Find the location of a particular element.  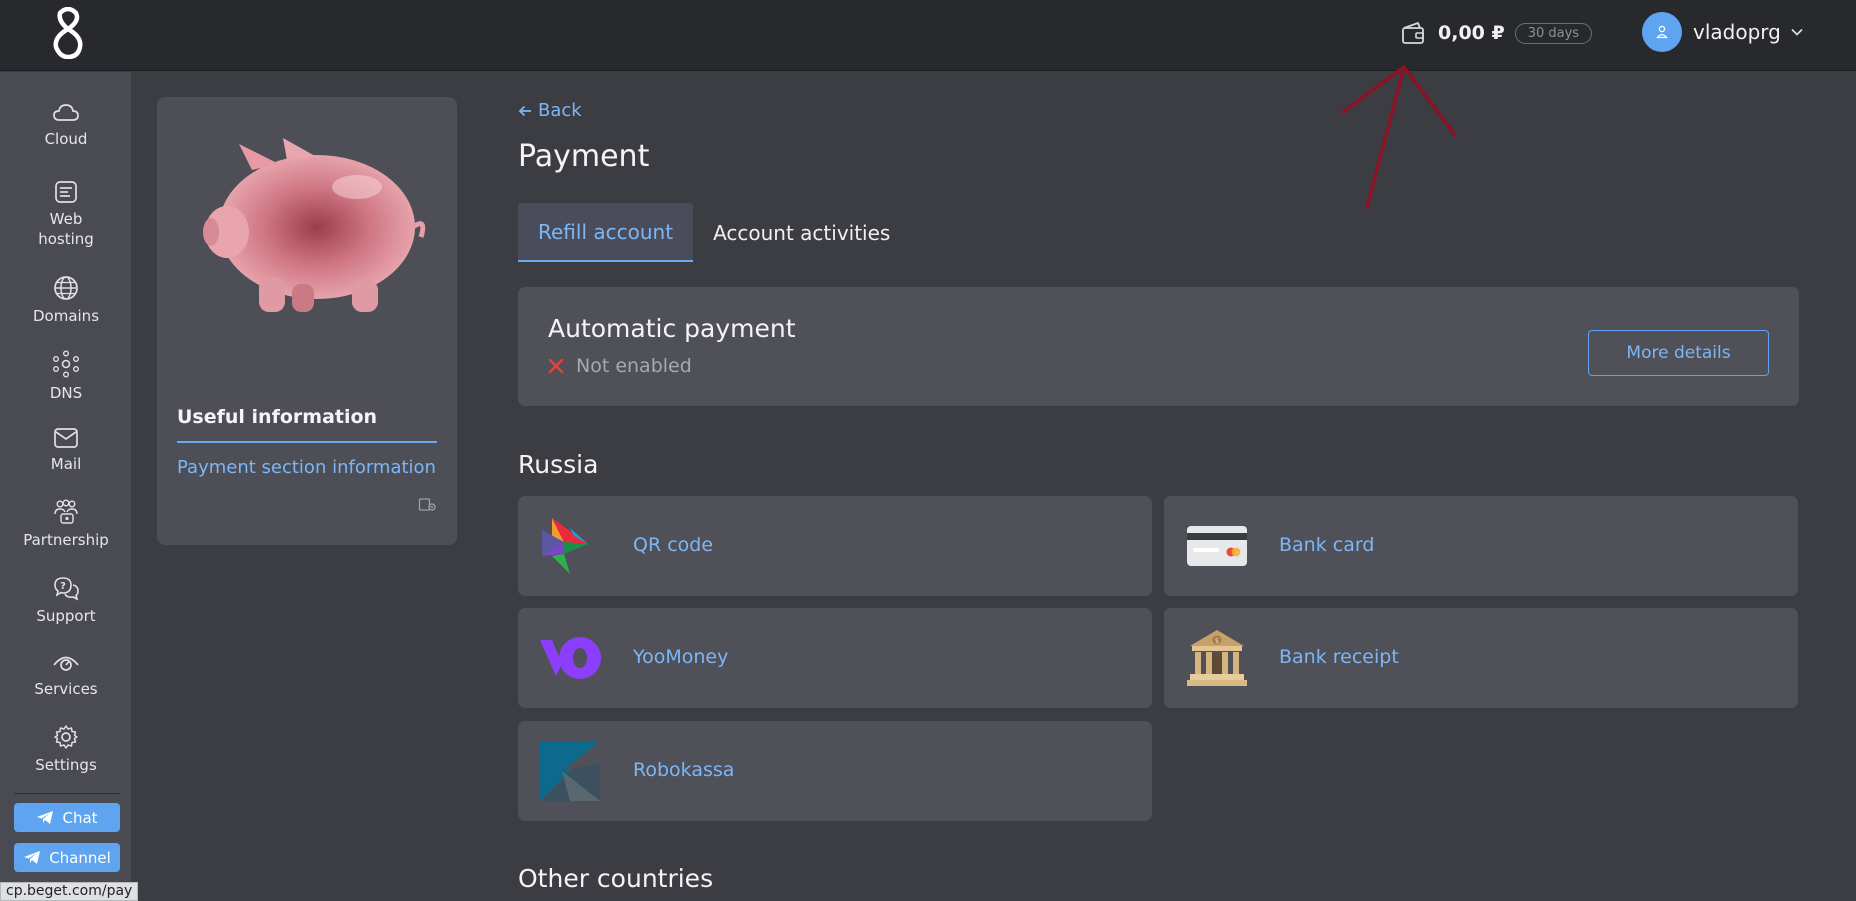

payment-method-yoomoney: YooMoney is located at coordinates (835, 658).